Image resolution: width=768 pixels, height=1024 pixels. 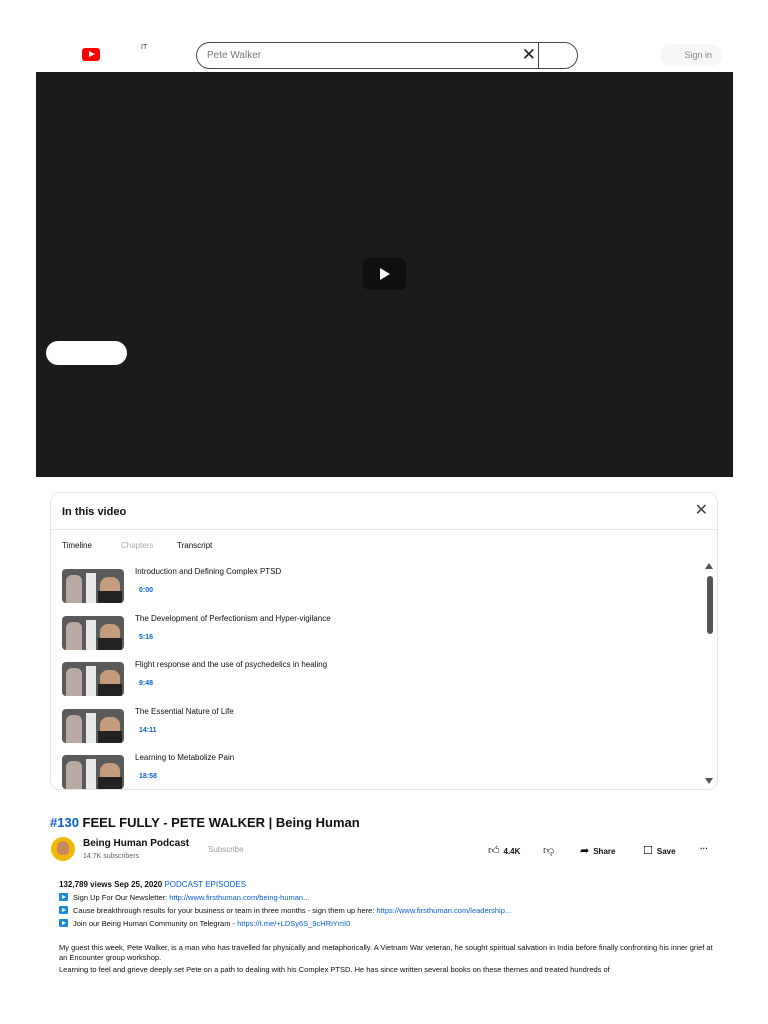 I want to click on play-icon, so click(x=384, y=274).